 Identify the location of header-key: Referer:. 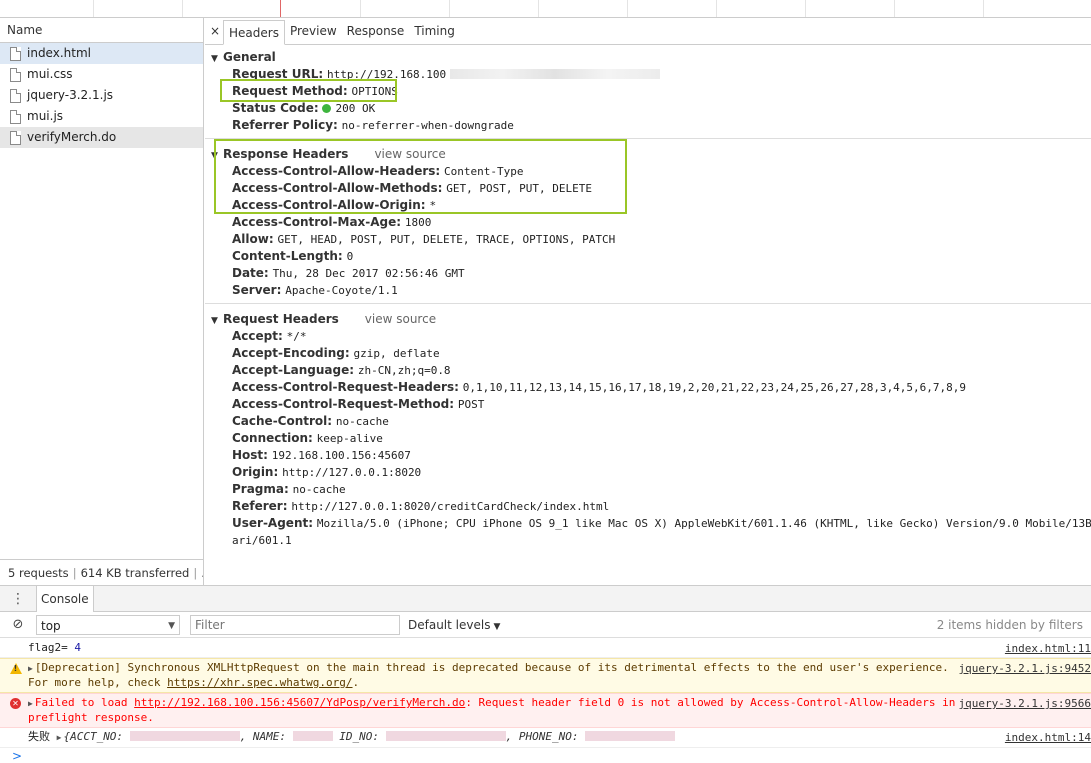
(260, 506).